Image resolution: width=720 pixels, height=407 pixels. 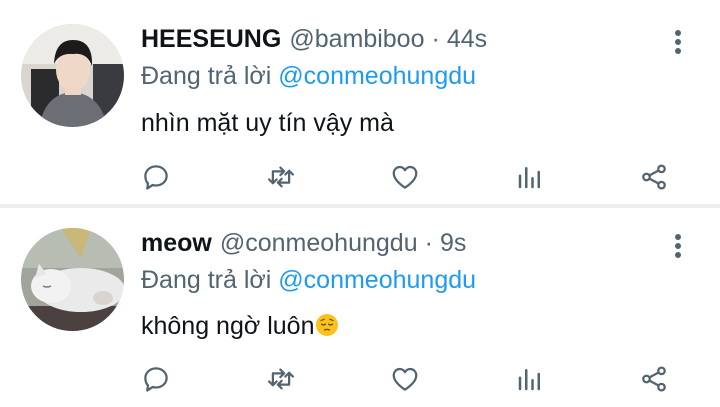 I want to click on cat-avatar-image, so click(x=72, y=279).